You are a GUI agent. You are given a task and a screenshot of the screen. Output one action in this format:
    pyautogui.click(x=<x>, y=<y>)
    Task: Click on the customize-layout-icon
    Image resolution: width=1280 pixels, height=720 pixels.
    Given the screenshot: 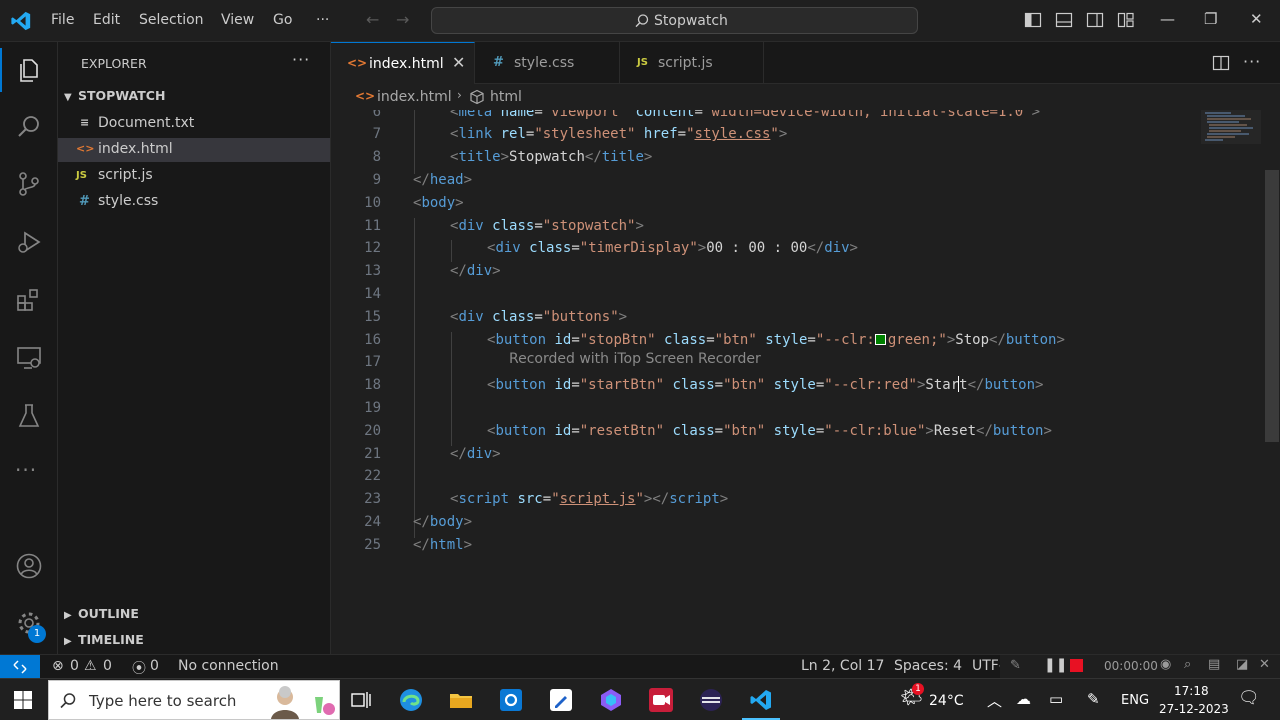 What is the action you would take?
    pyautogui.click(x=1126, y=20)
    